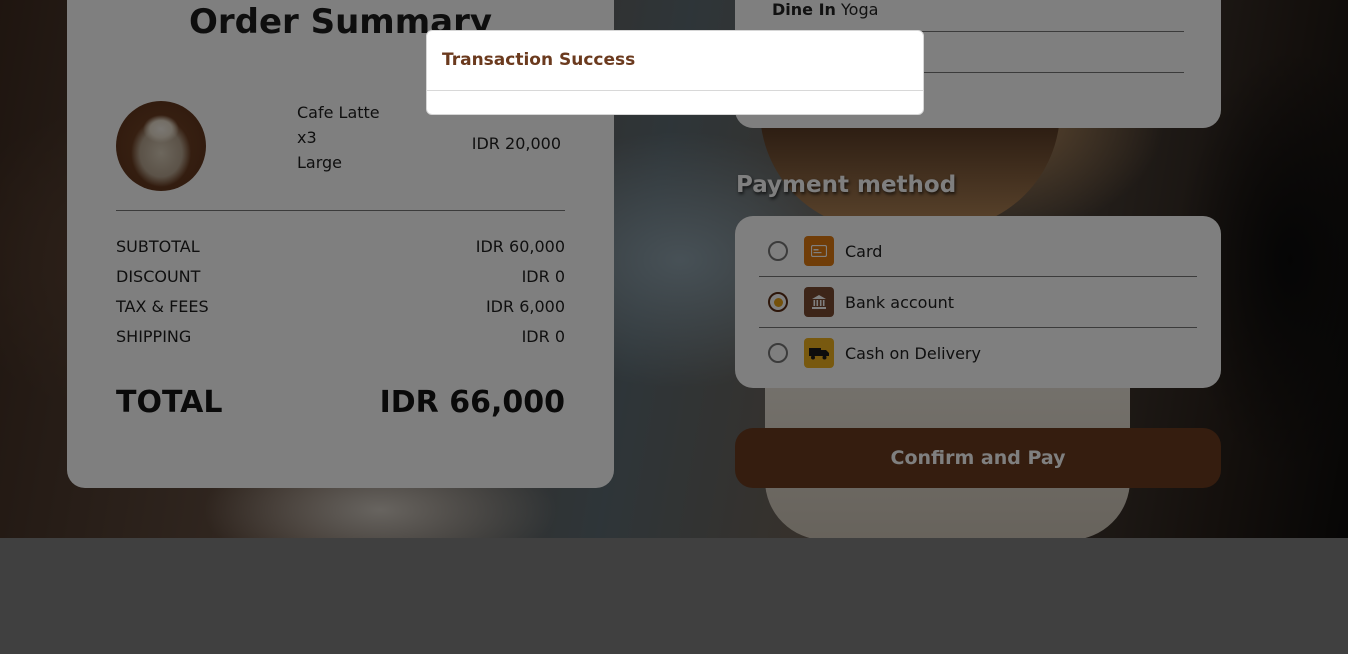  What do you see at coordinates (675, 90) in the screenshot?
I see `modal-header-divider` at bounding box center [675, 90].